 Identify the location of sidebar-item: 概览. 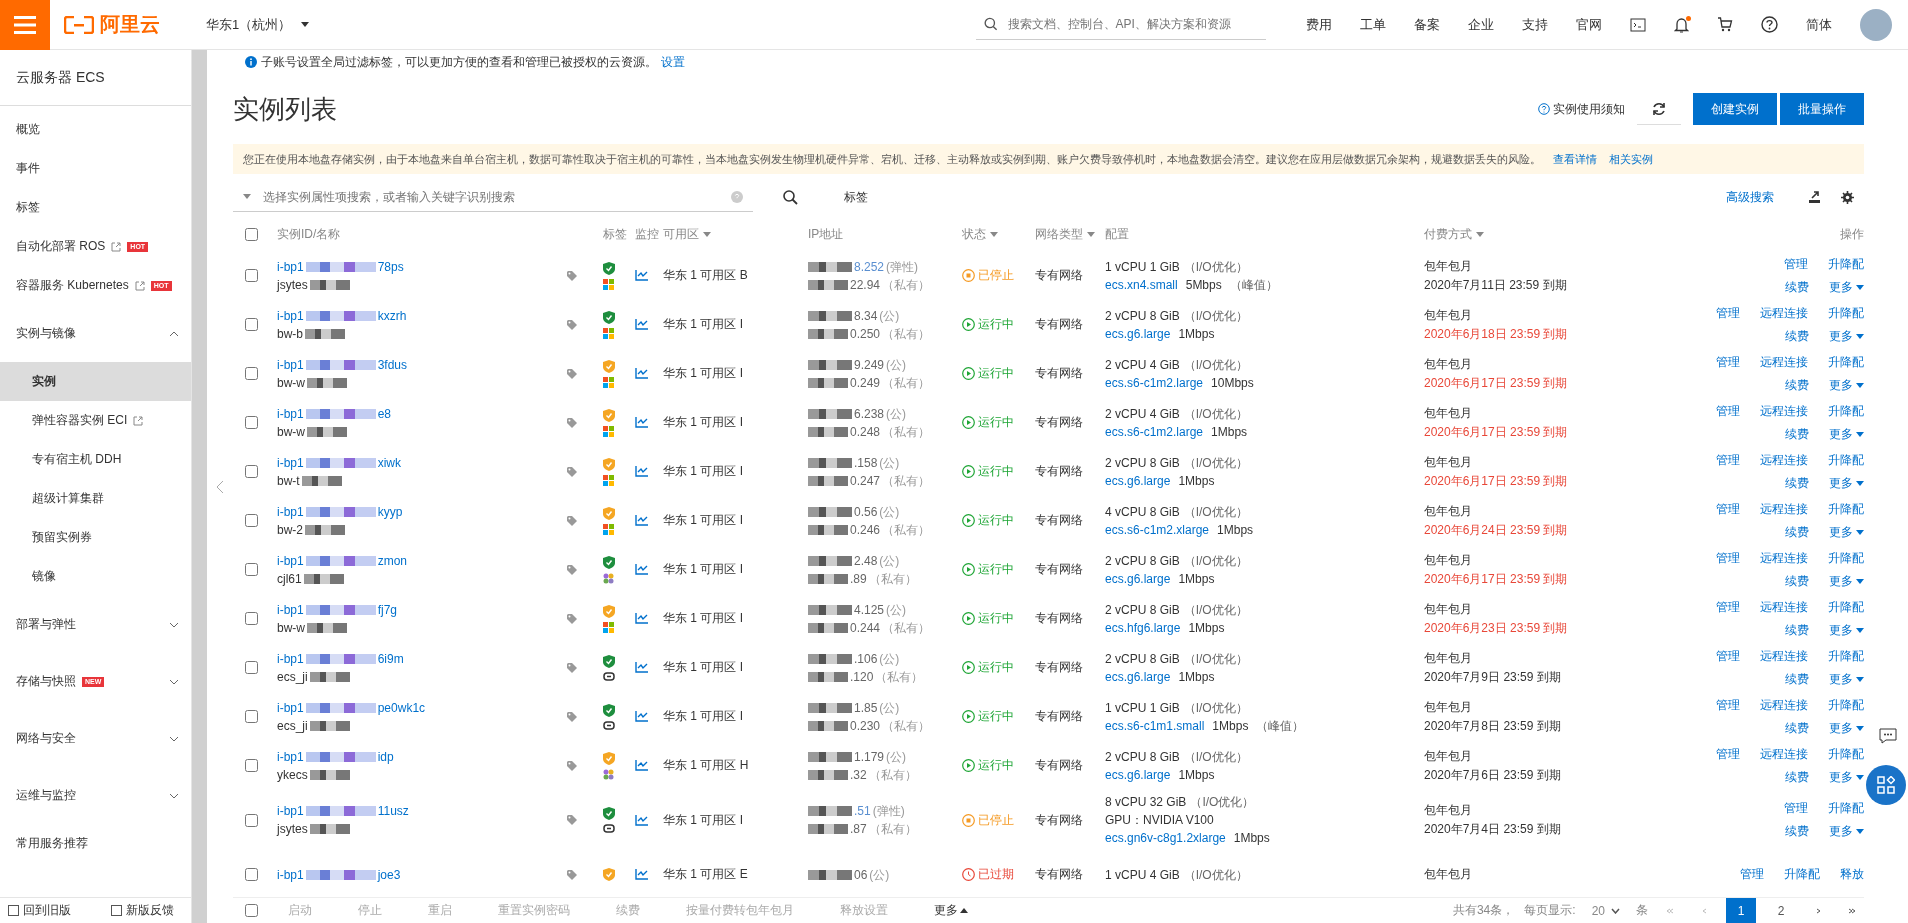
(95, 129).